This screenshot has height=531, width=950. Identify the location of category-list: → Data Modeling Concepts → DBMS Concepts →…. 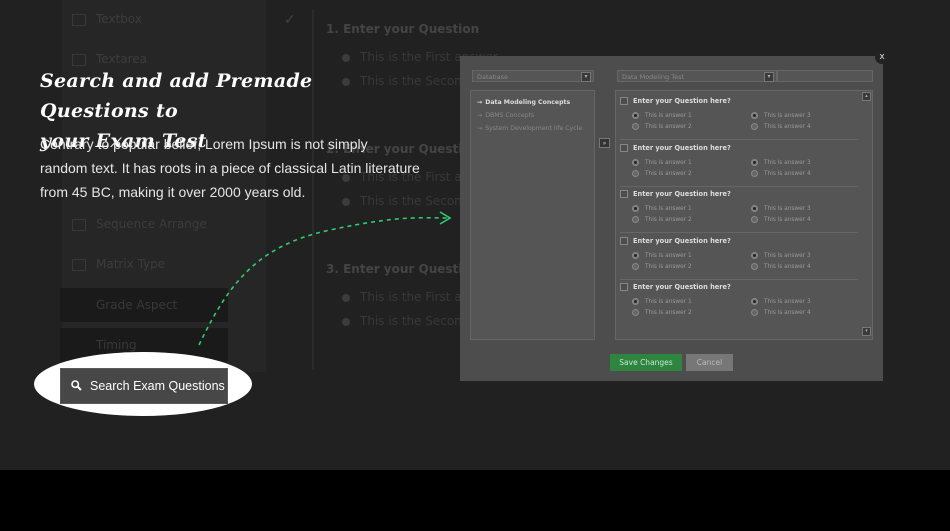
(532, 215).